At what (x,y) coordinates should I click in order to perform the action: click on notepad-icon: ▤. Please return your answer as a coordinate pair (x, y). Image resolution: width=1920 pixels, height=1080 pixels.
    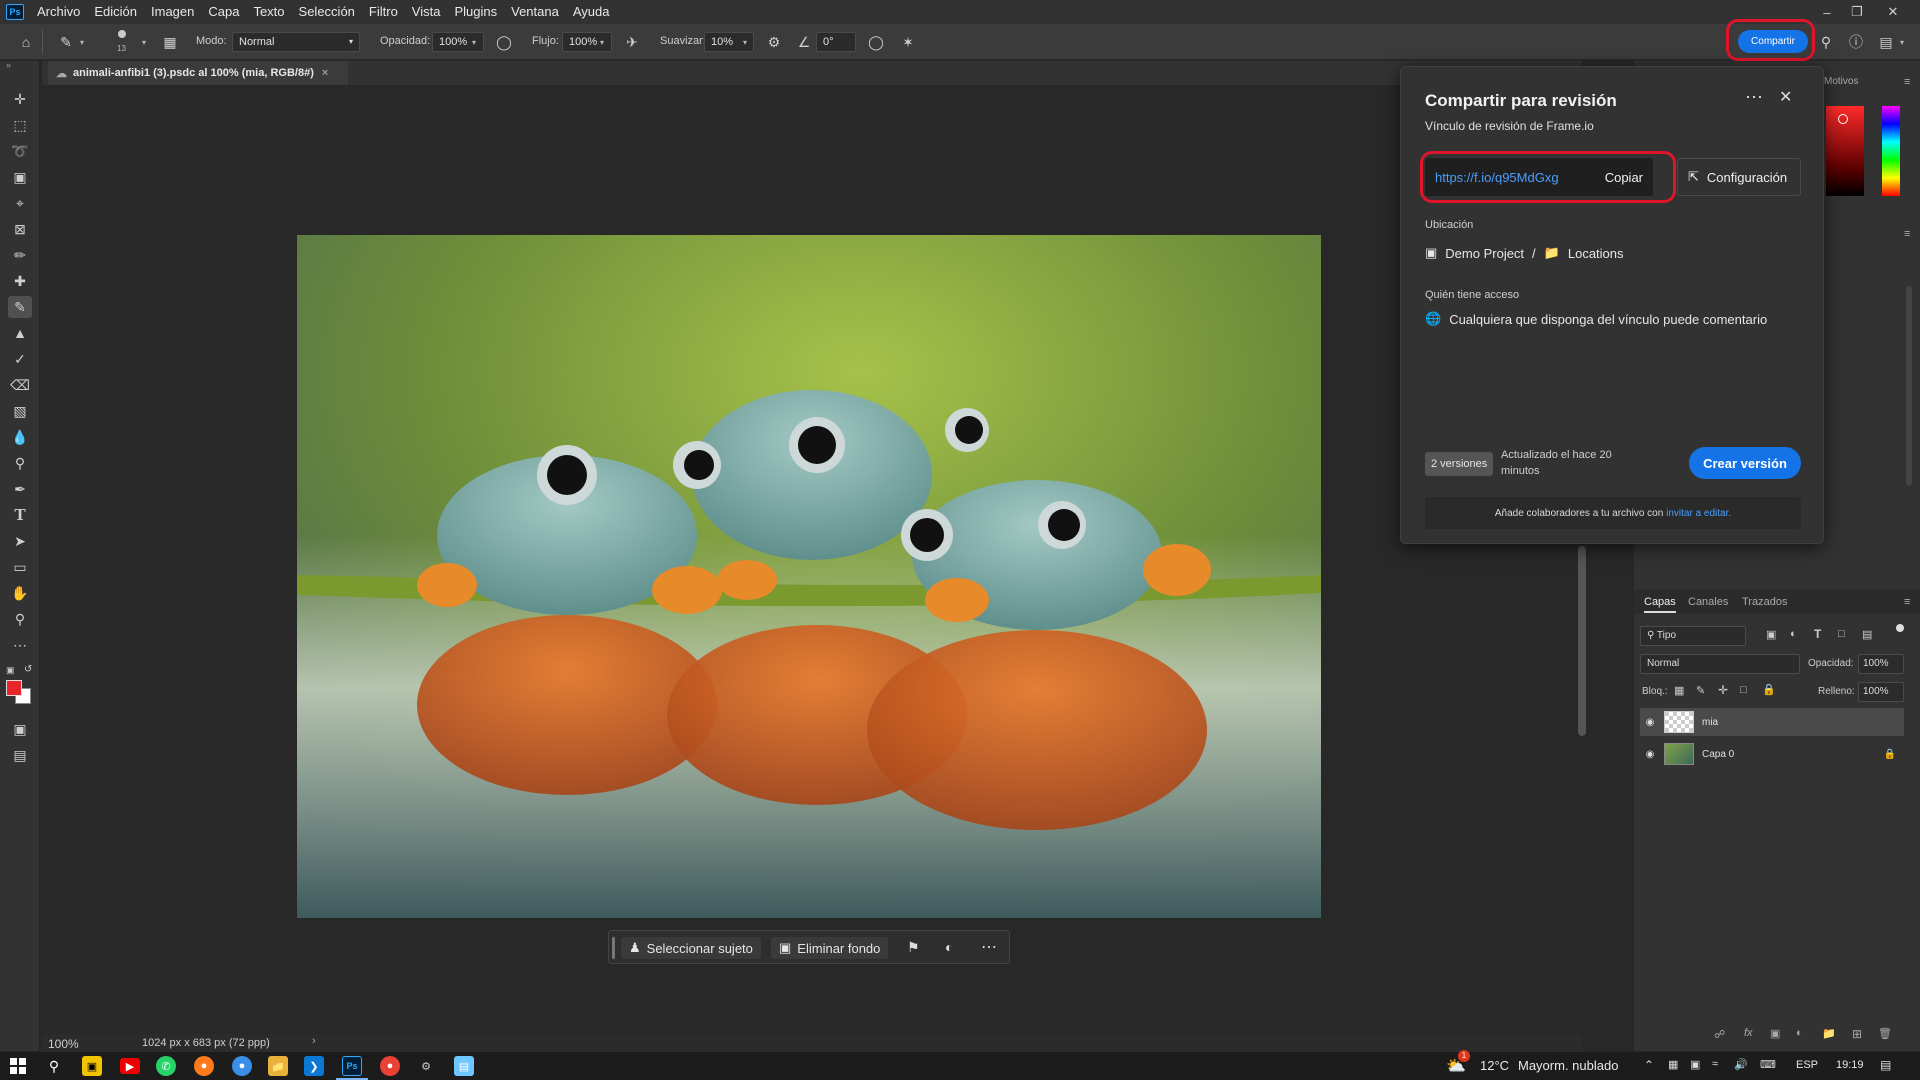
    Looking at the image, I should click on (464, 1066).